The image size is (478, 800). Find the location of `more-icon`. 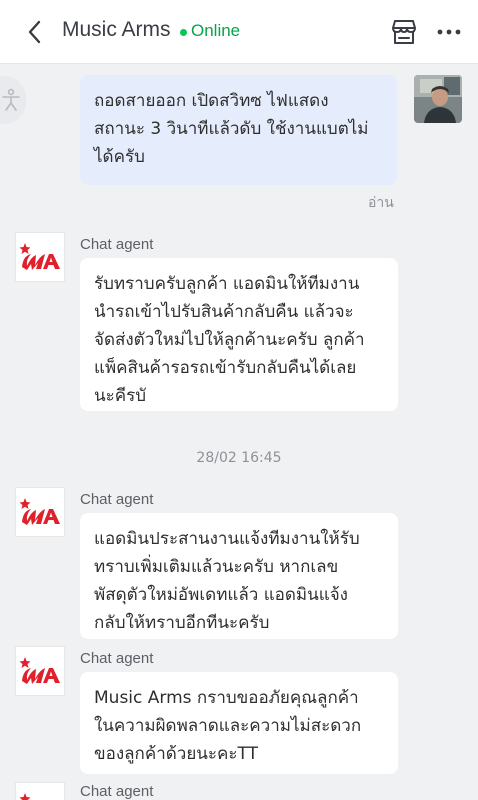

more-icon is located at coordinates (449, 32).